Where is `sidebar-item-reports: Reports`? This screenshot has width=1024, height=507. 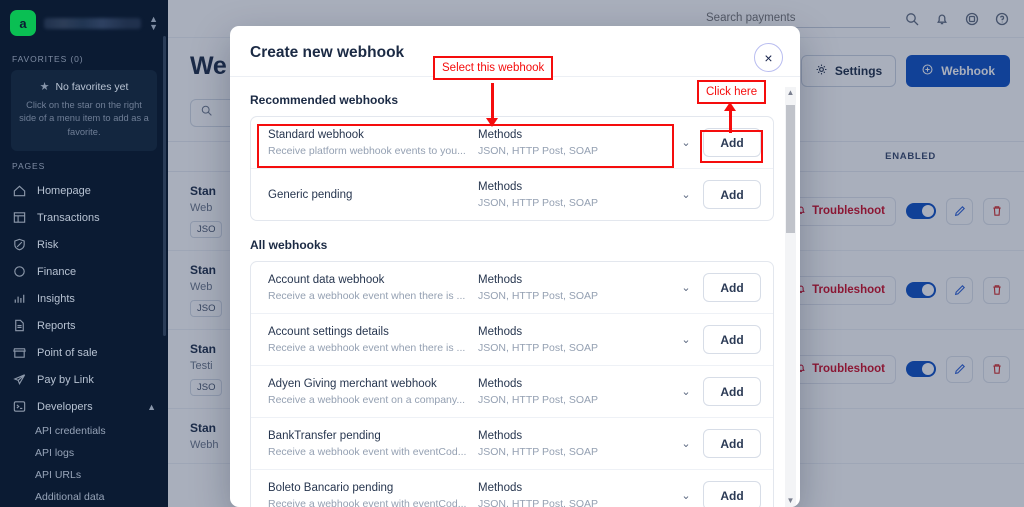 sidebar-item-reports: Reports is located at coordinates (84, 325).